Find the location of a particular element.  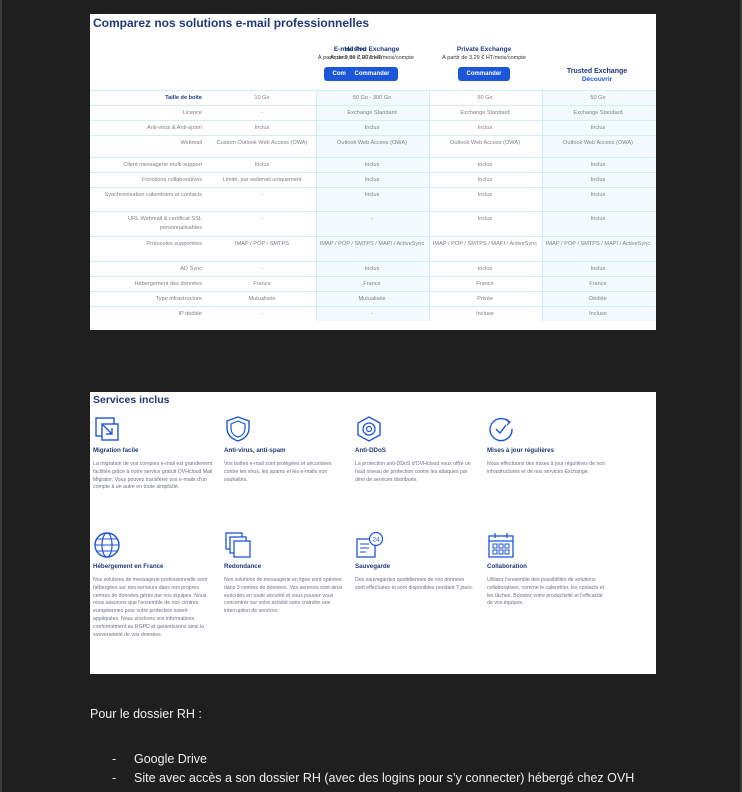

bullet-item: Google Drive is located at coordinates (170, 759).